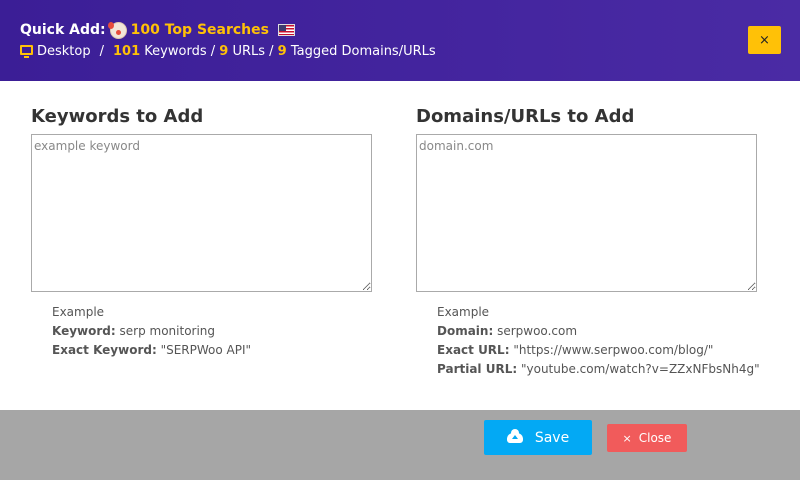  Describe the element at coordinates (598, 331) in the screenshot. I see `example-line: Domain: serpwoo.com` at that location.